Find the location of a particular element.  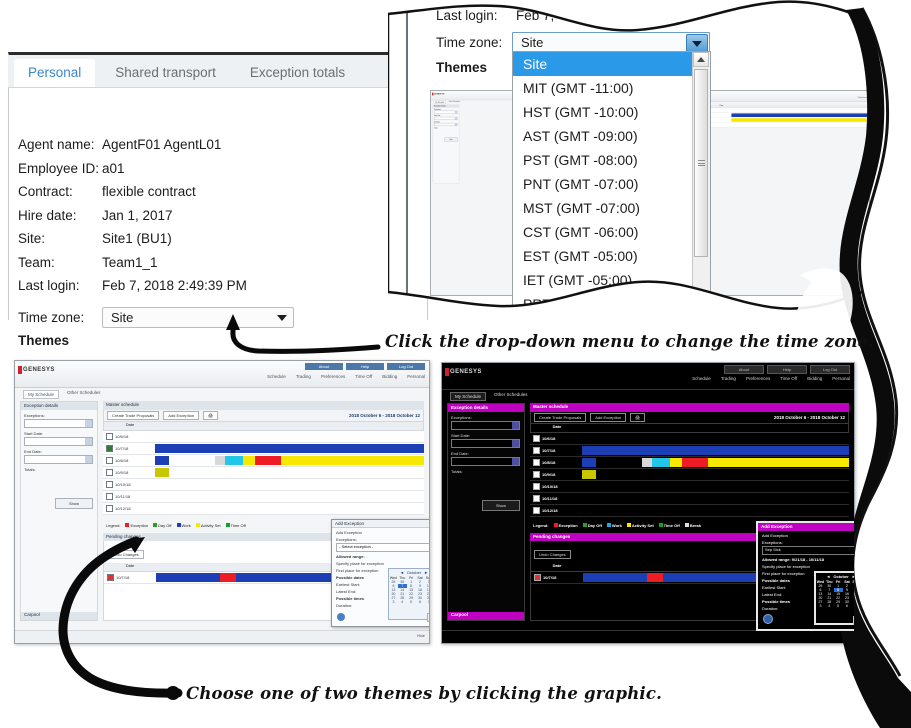

dropdown-option-pst: PST (GMT -08:00) is located at coordinates (611, 160).